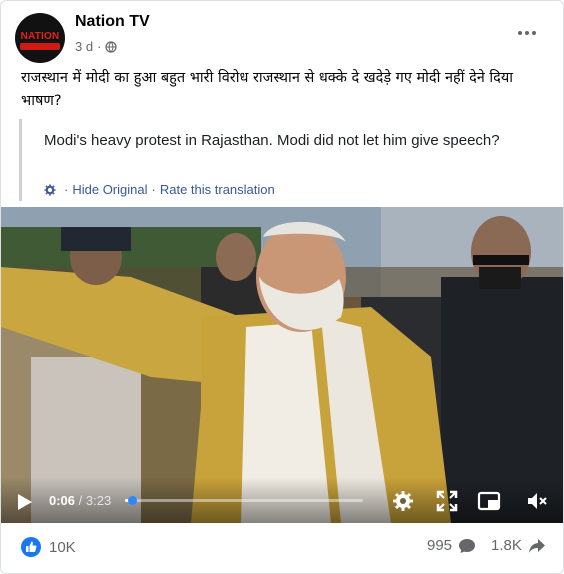  Describe the element at coordinates (25, 502) in the screenshot. I see `play-icon` at that location.